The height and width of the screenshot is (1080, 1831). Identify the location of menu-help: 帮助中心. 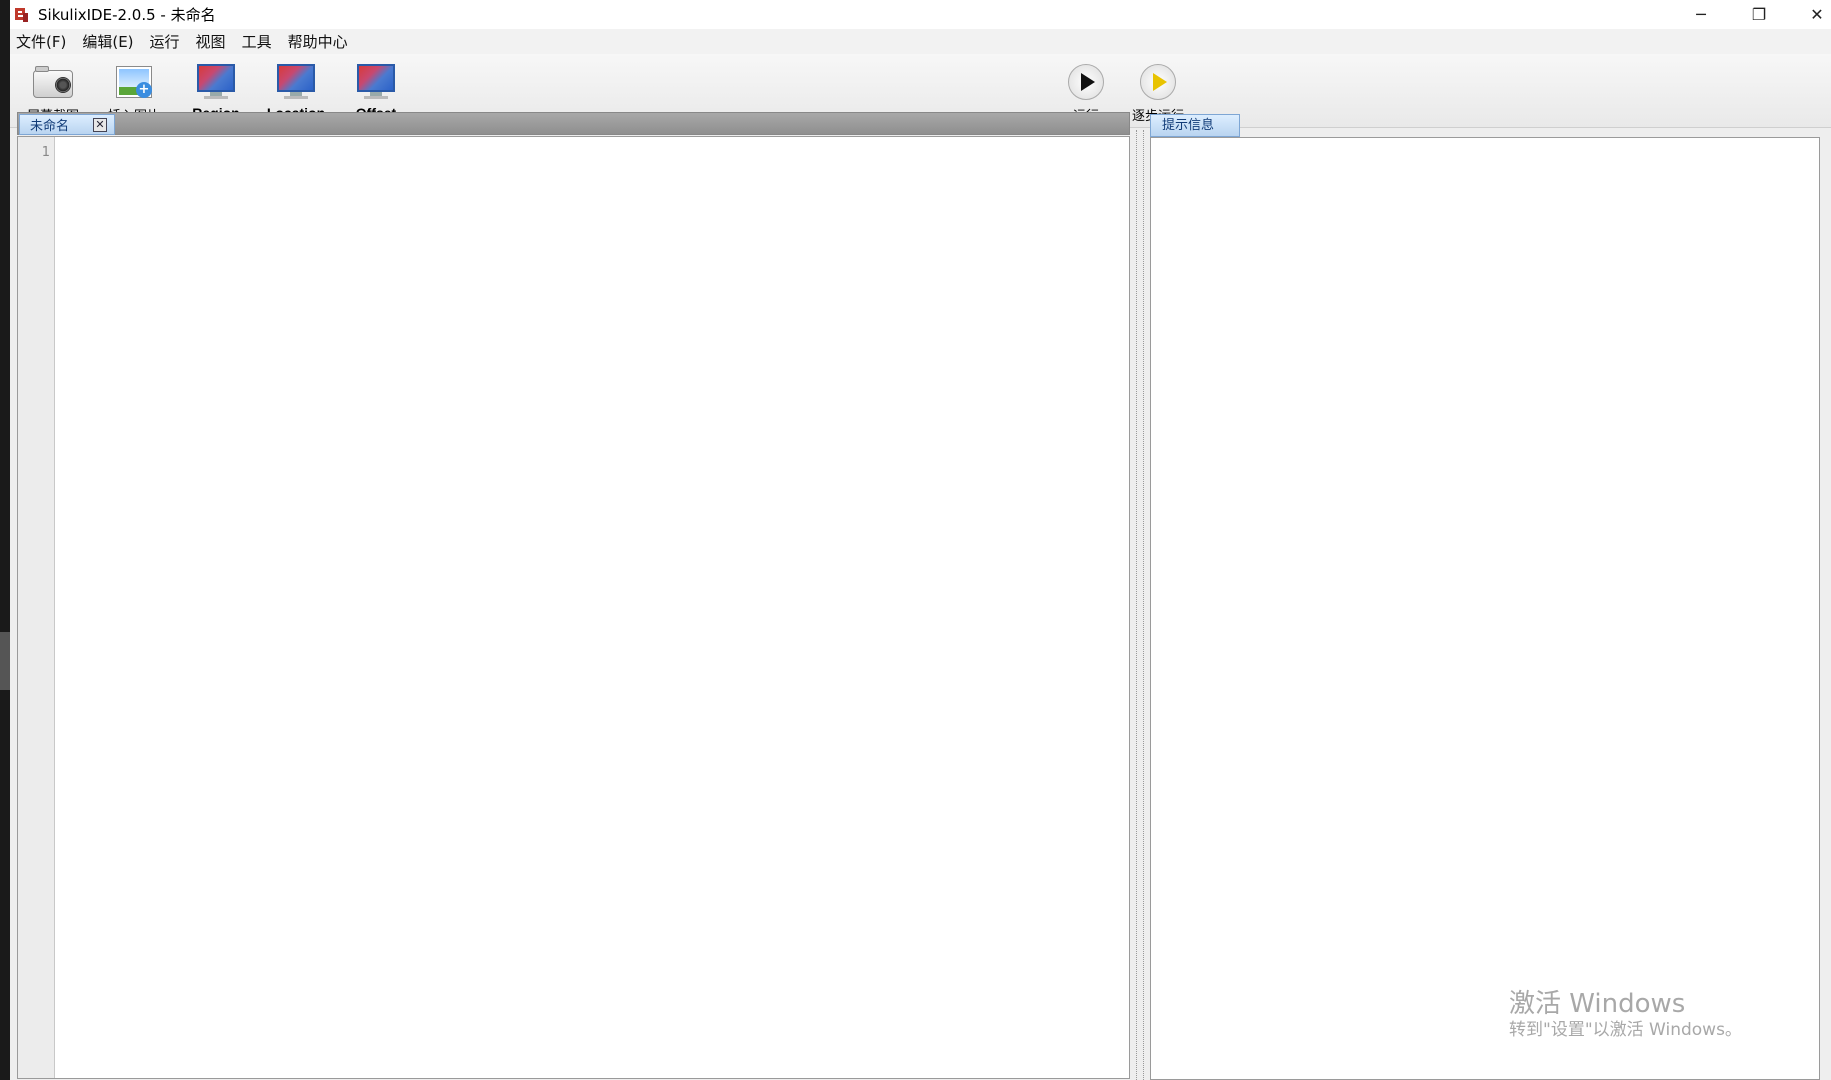
(318, 41).